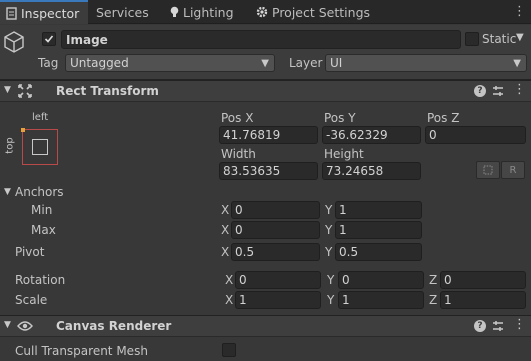 This screenshot has height=361, width=531. I want to click on tab-label: Services, so click(122, 12).